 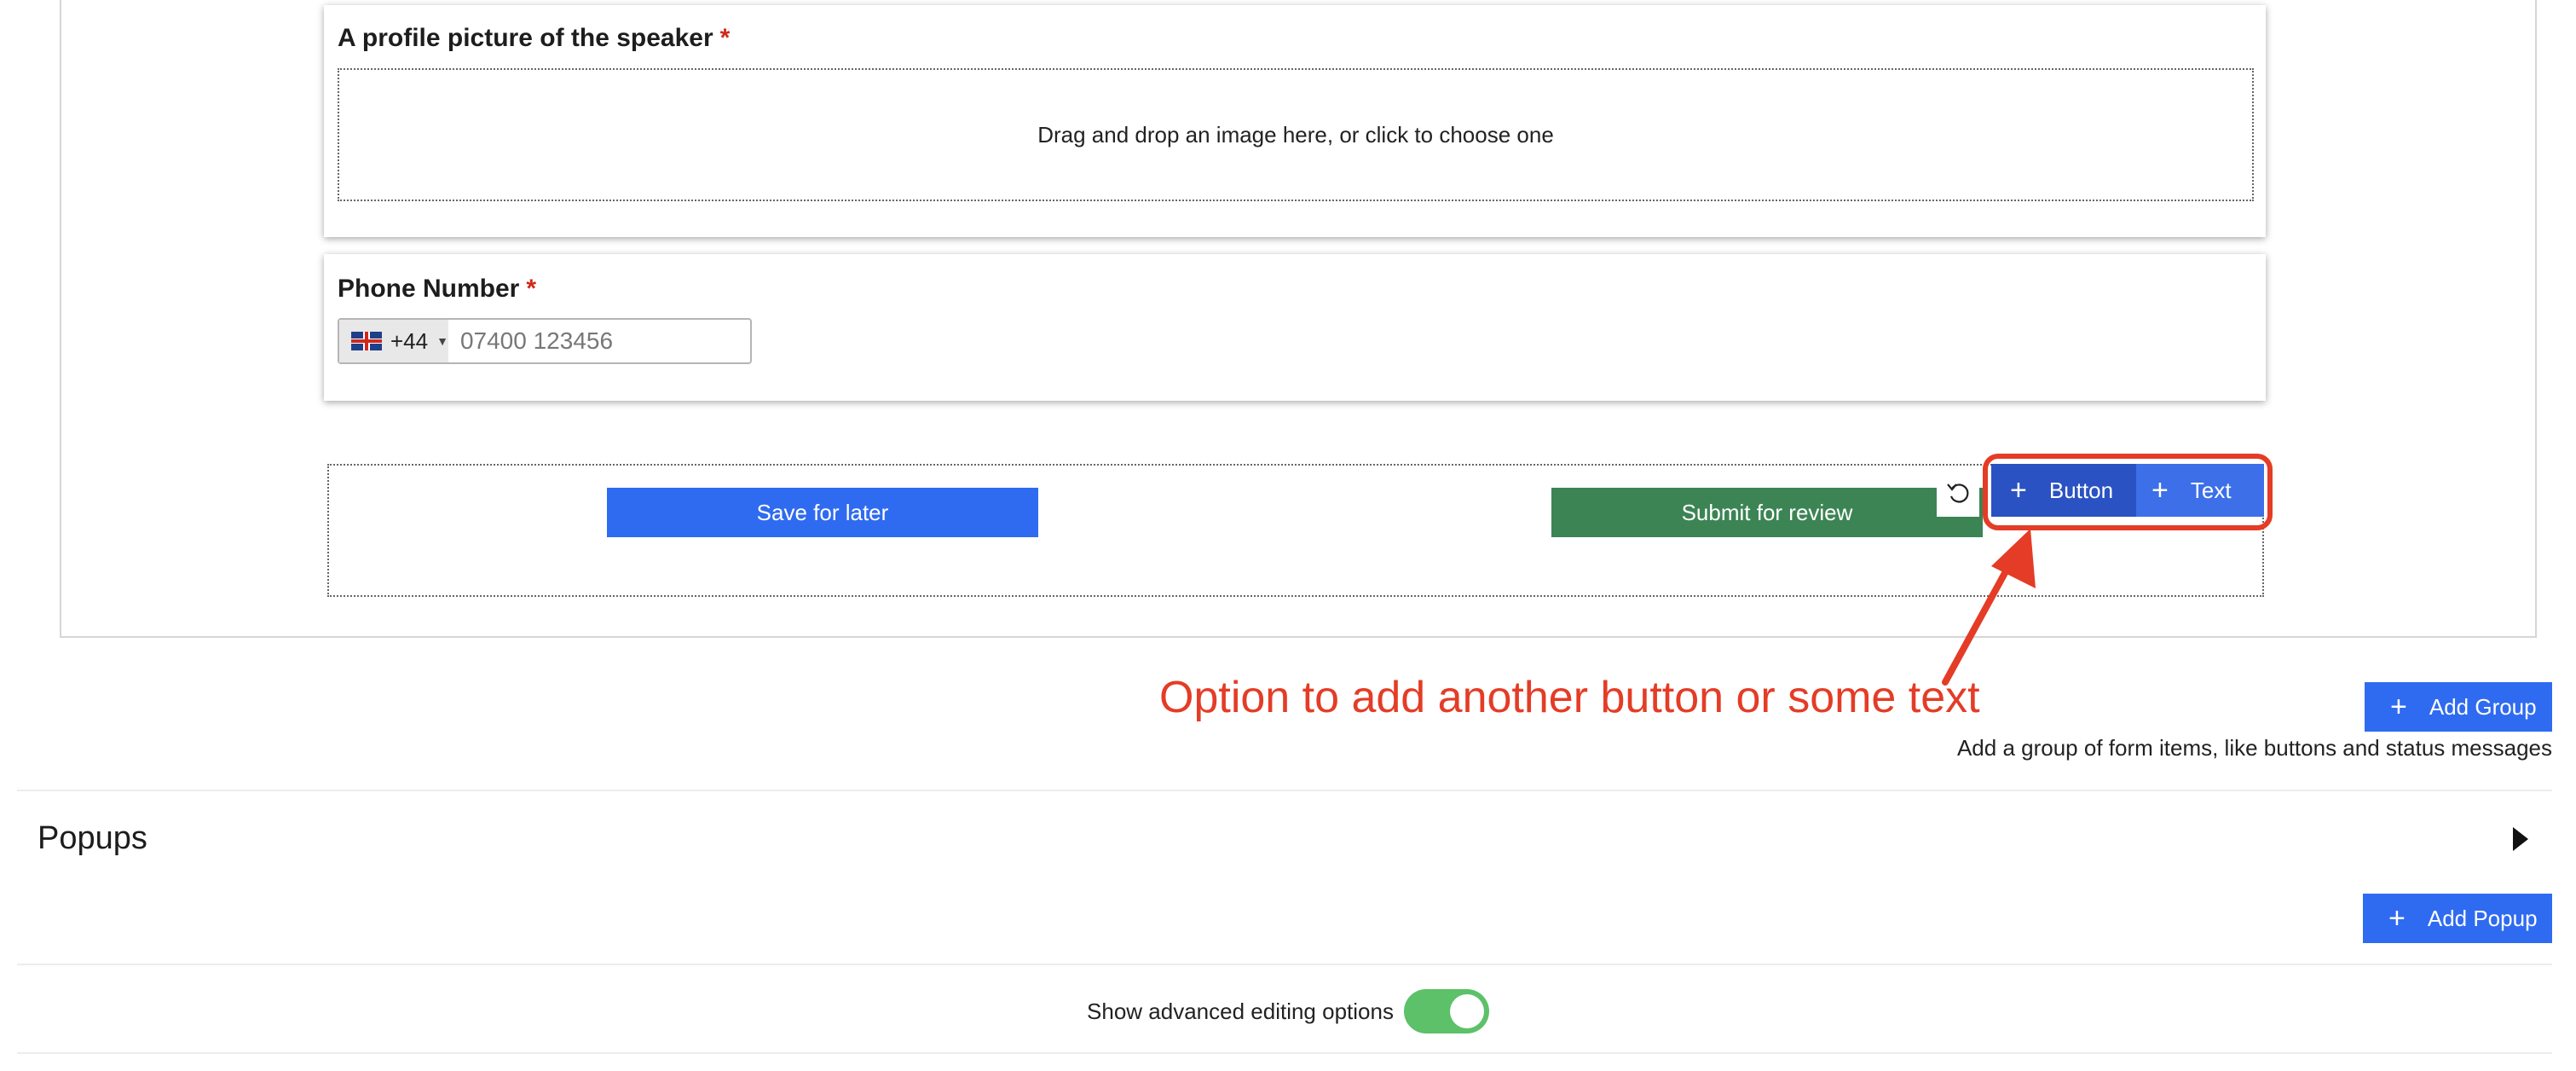 I want to click on save-for-later-button: Save for later, so click(x=822, y=513).